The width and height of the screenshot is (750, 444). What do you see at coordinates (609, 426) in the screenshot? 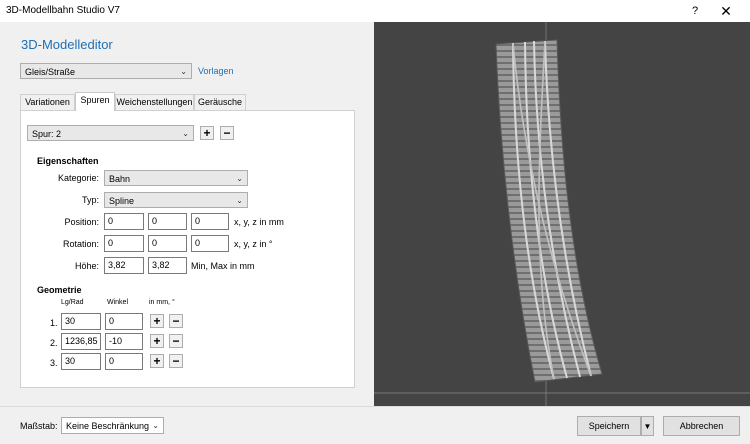
I see `save-button: Speichern` at bounding box center [609, 426].